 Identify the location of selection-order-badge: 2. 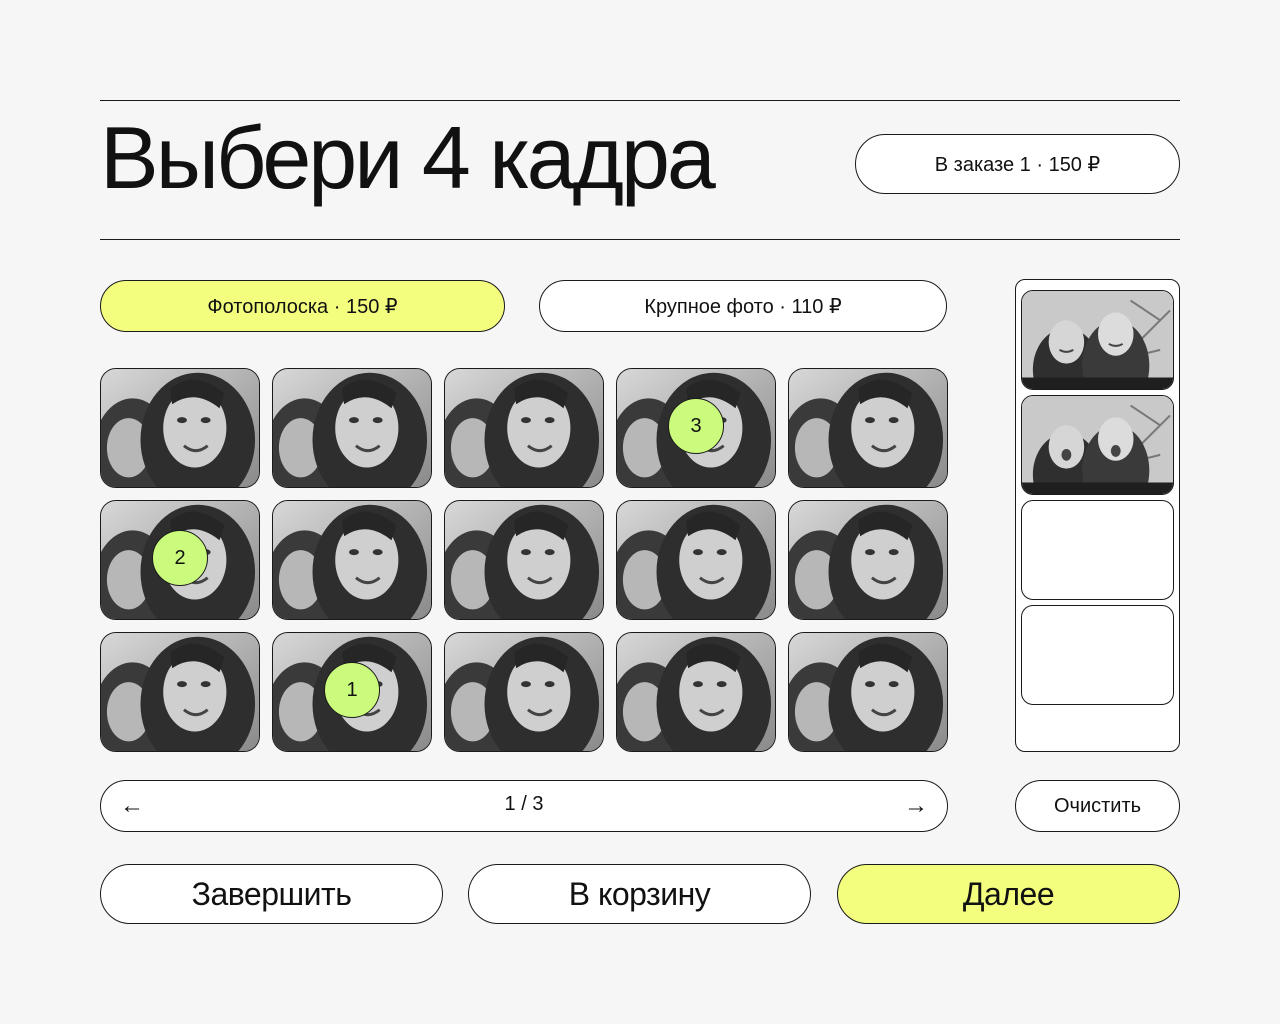
(180, 558).